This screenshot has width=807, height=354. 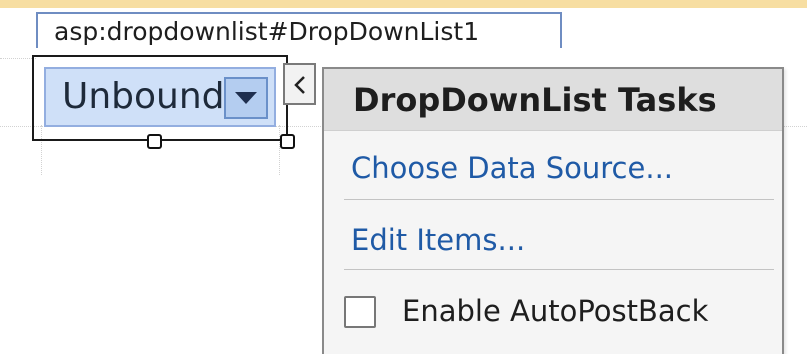 I want to click on autopostback-label: Enable AutoPostBack, so click(x=555, y=311).